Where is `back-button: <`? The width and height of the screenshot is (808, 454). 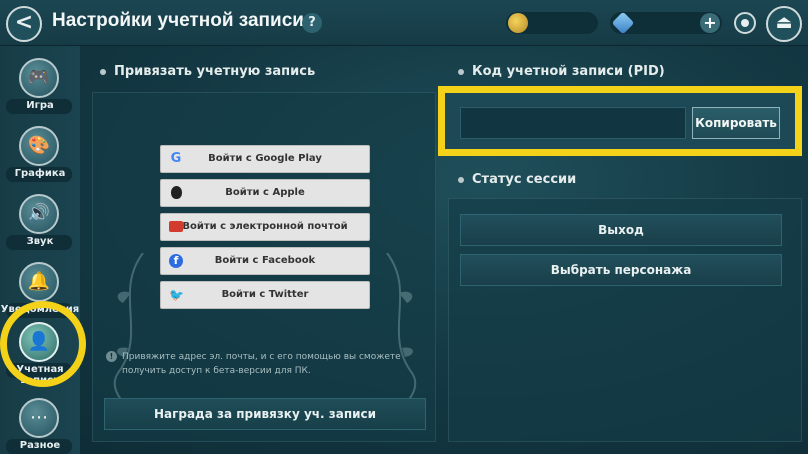
back-button: < is located at coordinates (24, 24).